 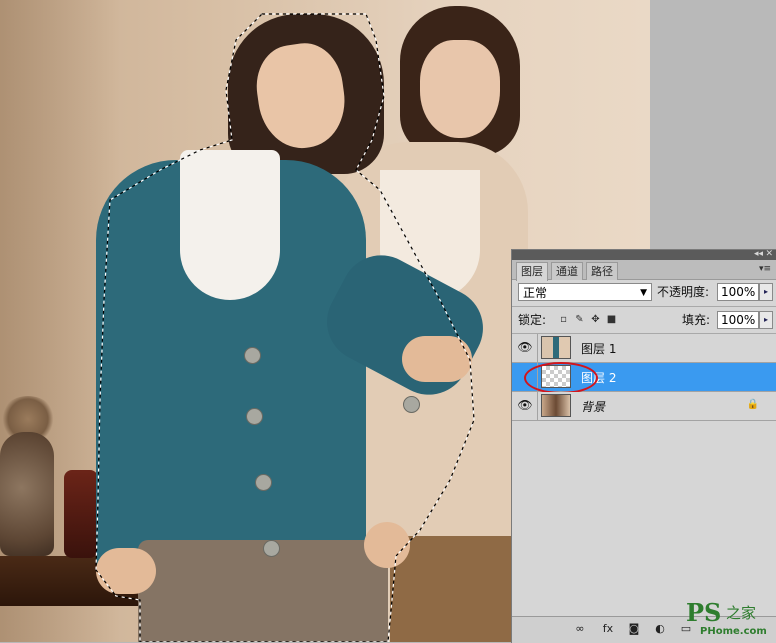 I want to click on fx-icon: fx, so click(x=608, y=628).